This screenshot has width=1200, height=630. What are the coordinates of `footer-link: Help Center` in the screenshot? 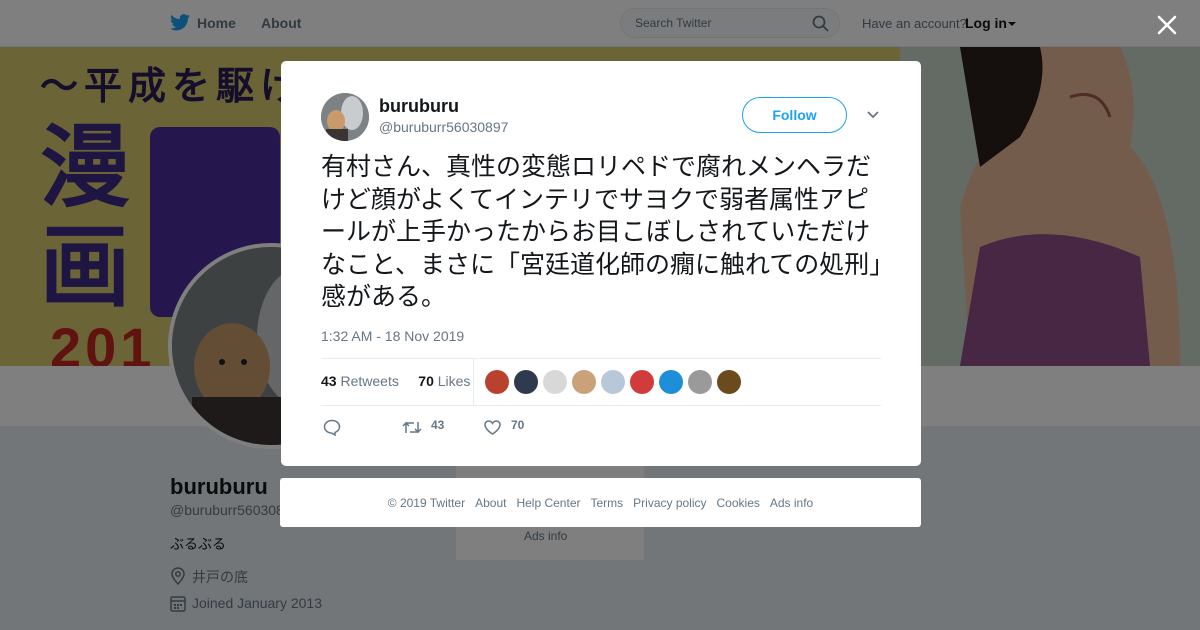 It's located at (548, 503).